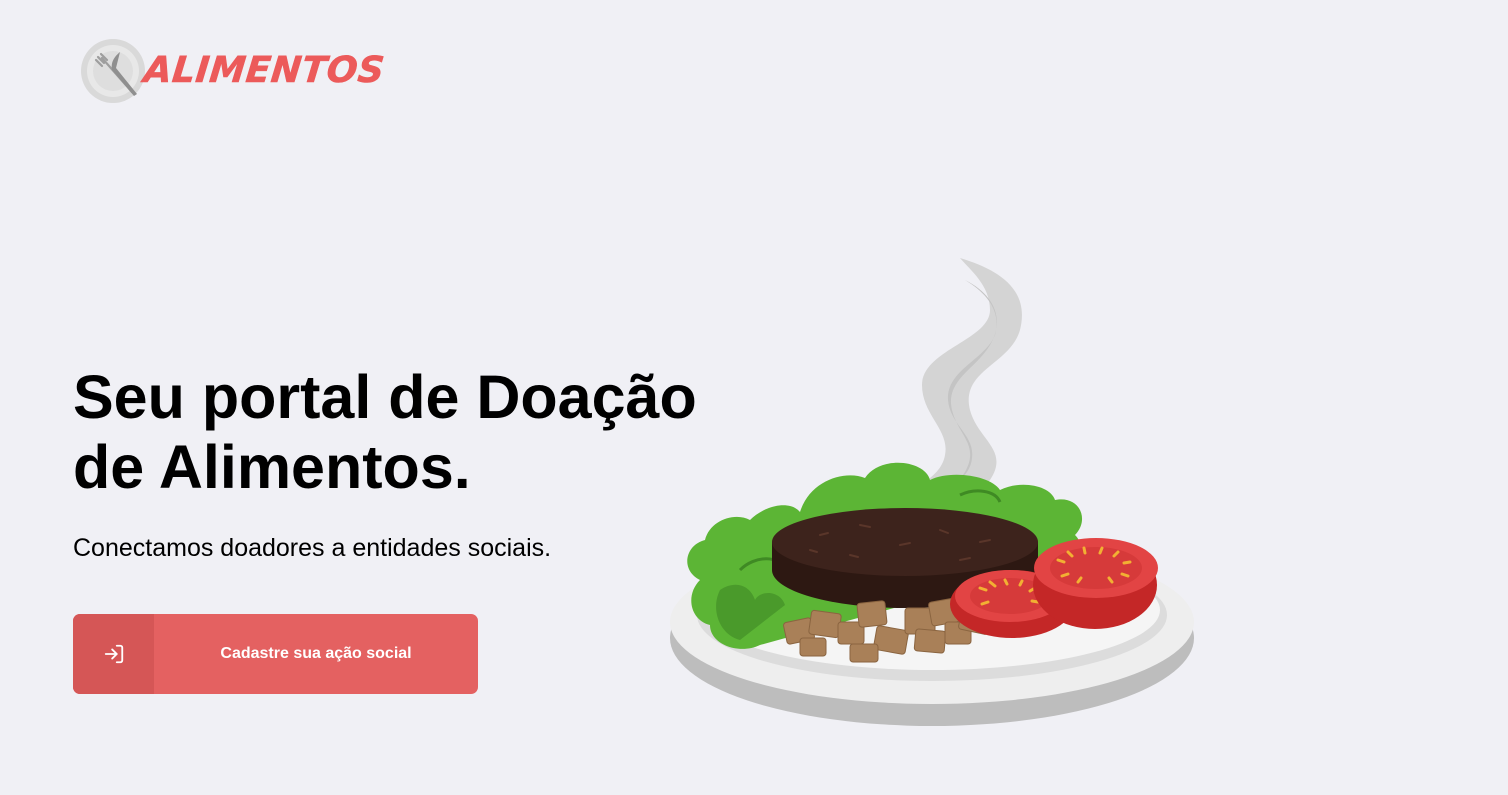 This screenshot has width=1508, height=795. I want to click on cta-icon-box, so click(113, 654).